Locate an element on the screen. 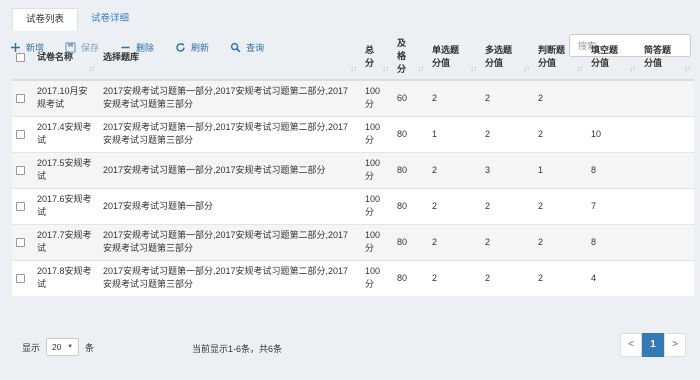 The width and height of the screenshot is (700, 380). cell-bank: 2017安规考试习题第一部分,2017安规考试习题第二部分 is located at coordinates (229, 169).